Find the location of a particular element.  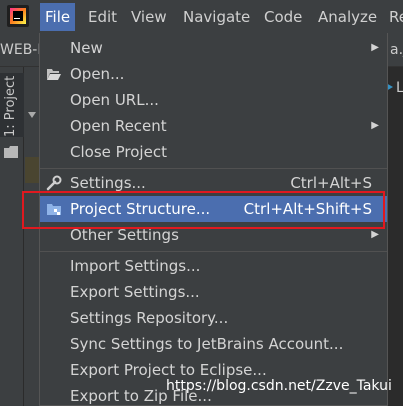

folder-icon is located at coordinates (11, 152).